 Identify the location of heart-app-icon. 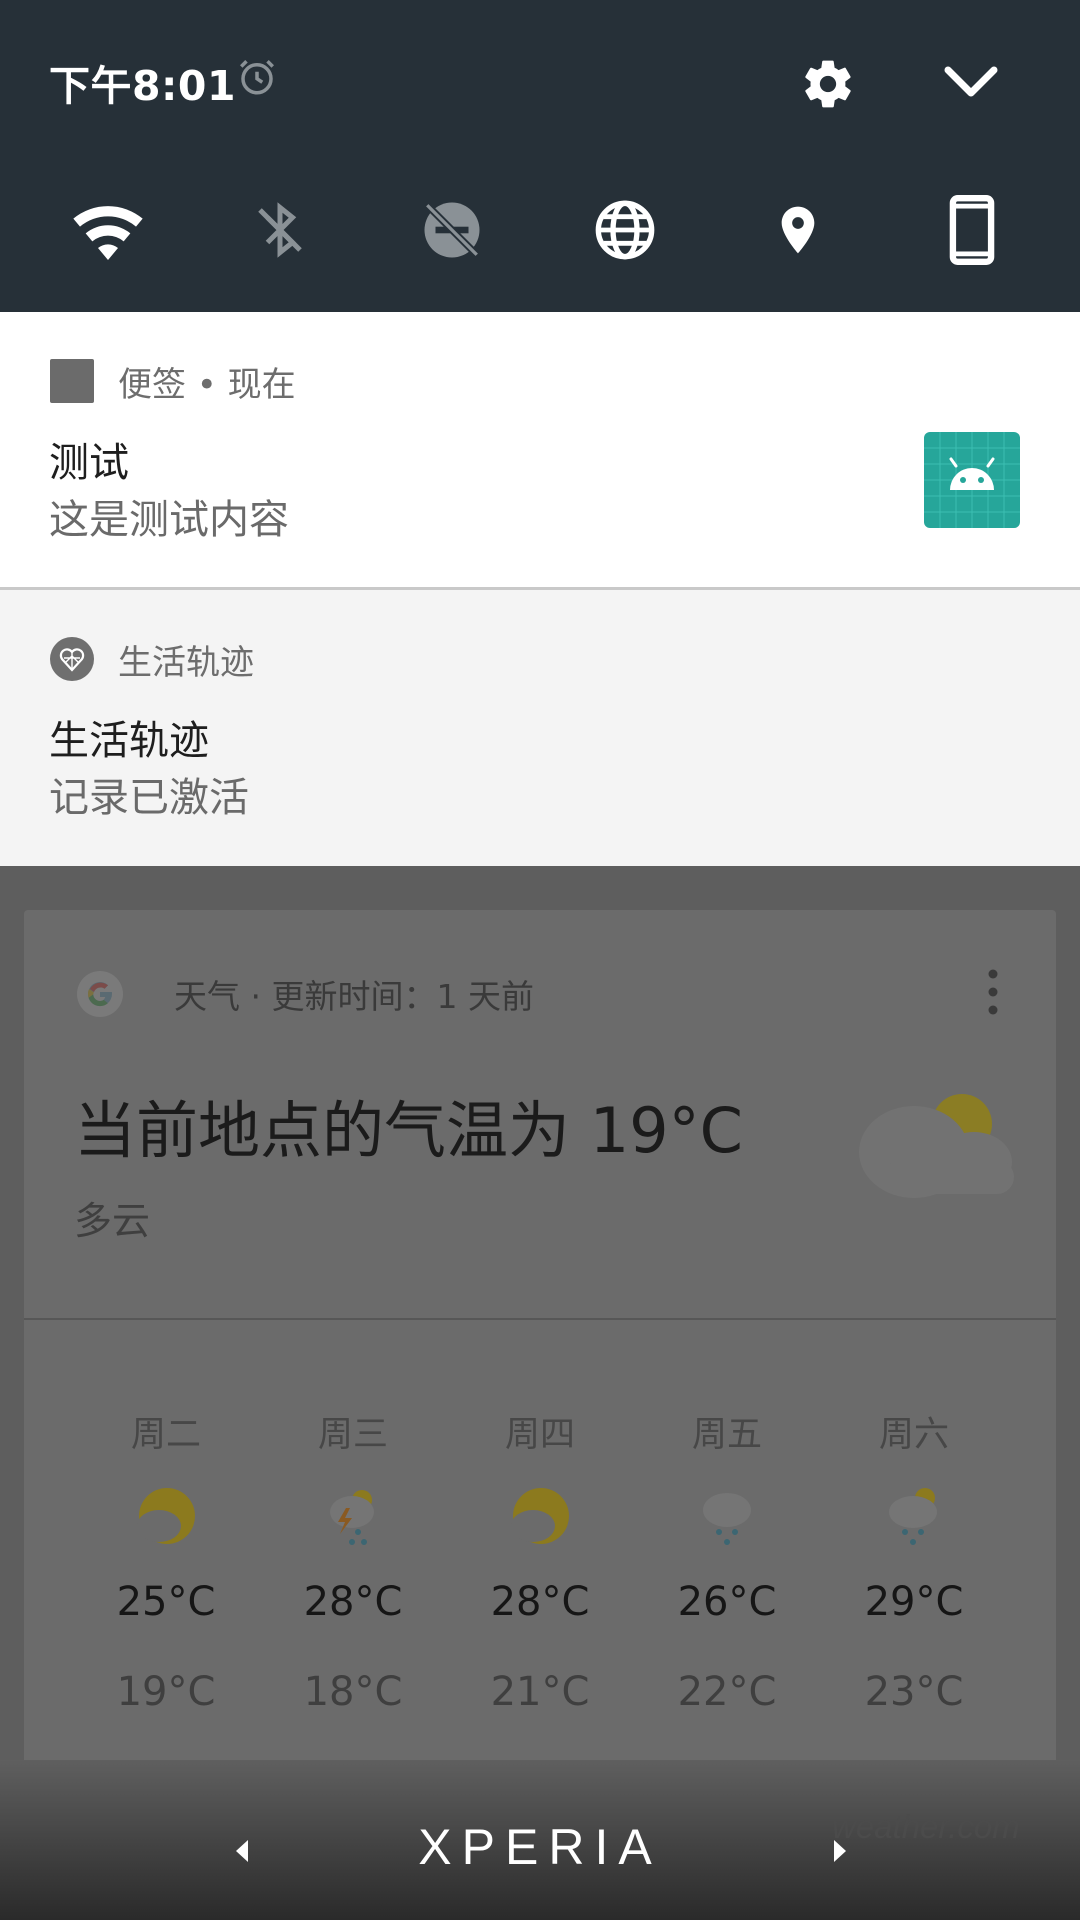
(72, 659).